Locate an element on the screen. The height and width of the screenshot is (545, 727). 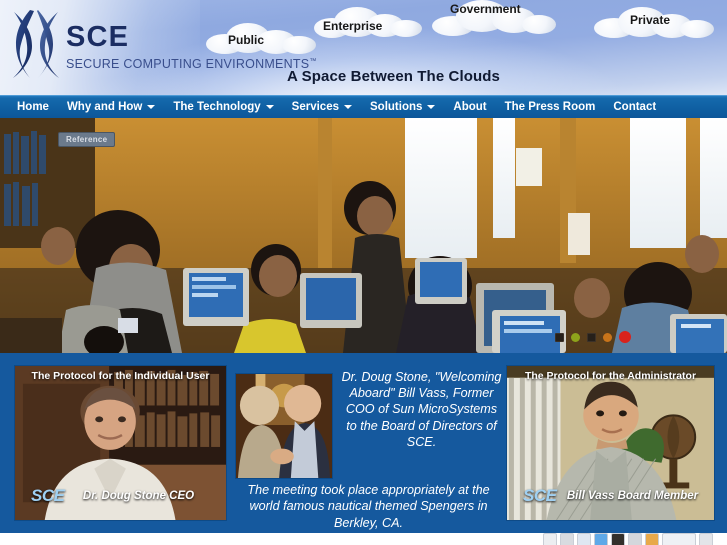
site-tagline: A Space Between The Clouds is located at coordinates (393, 76).